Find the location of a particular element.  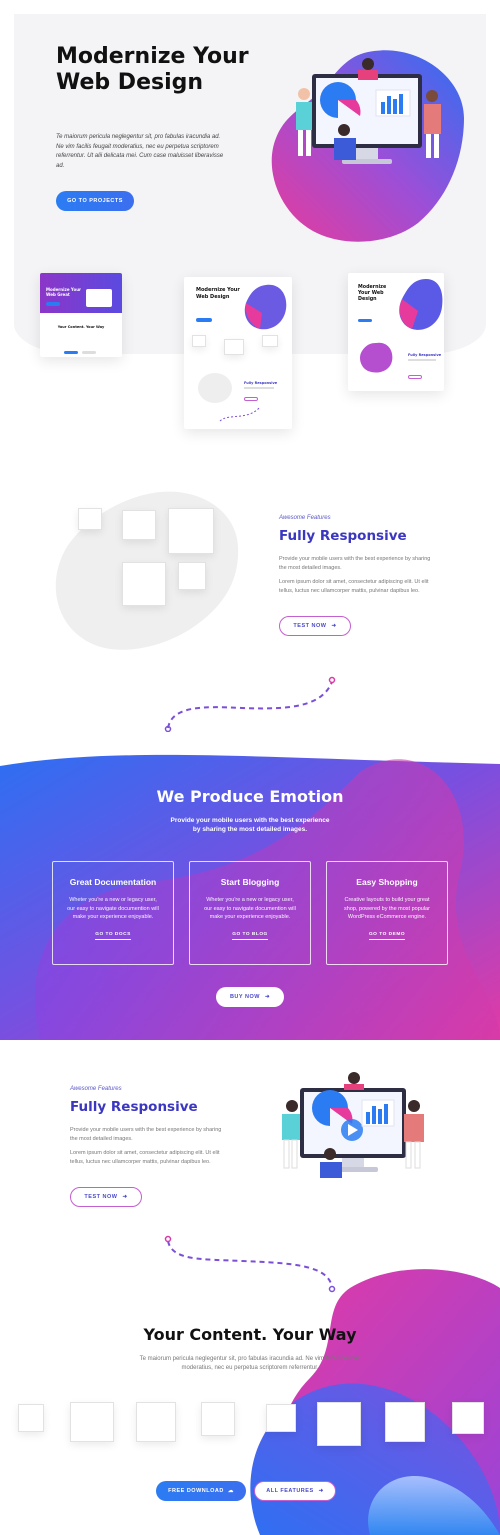

mockup-center-dashed-path is located at coordinates (240, 414).